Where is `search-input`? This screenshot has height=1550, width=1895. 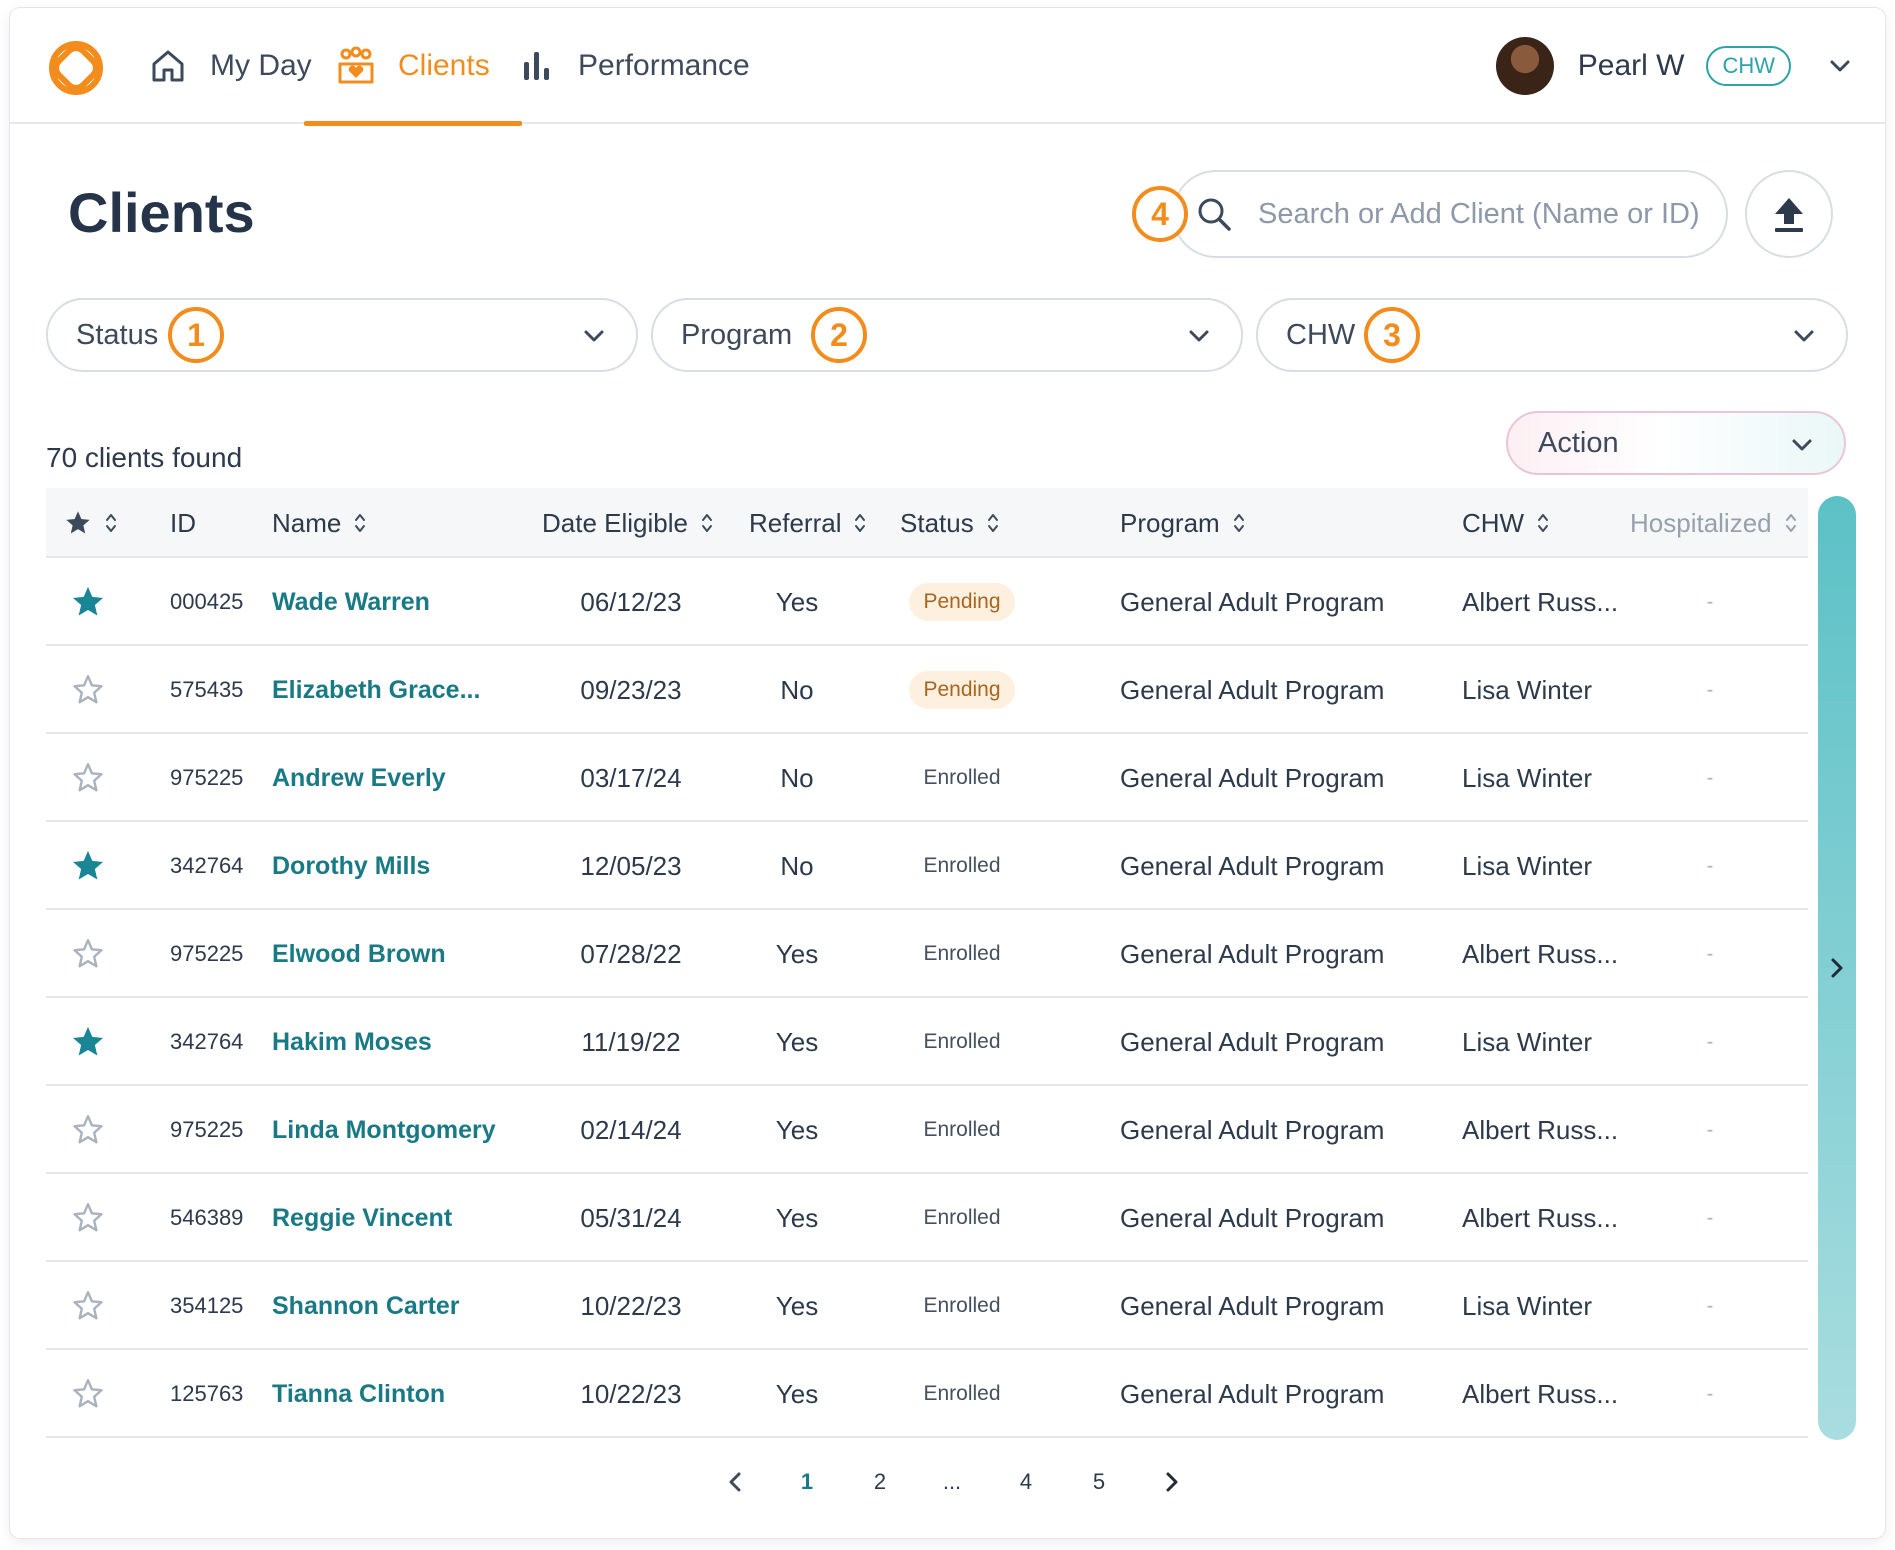 search-input is located at coordinates (1478, 214).